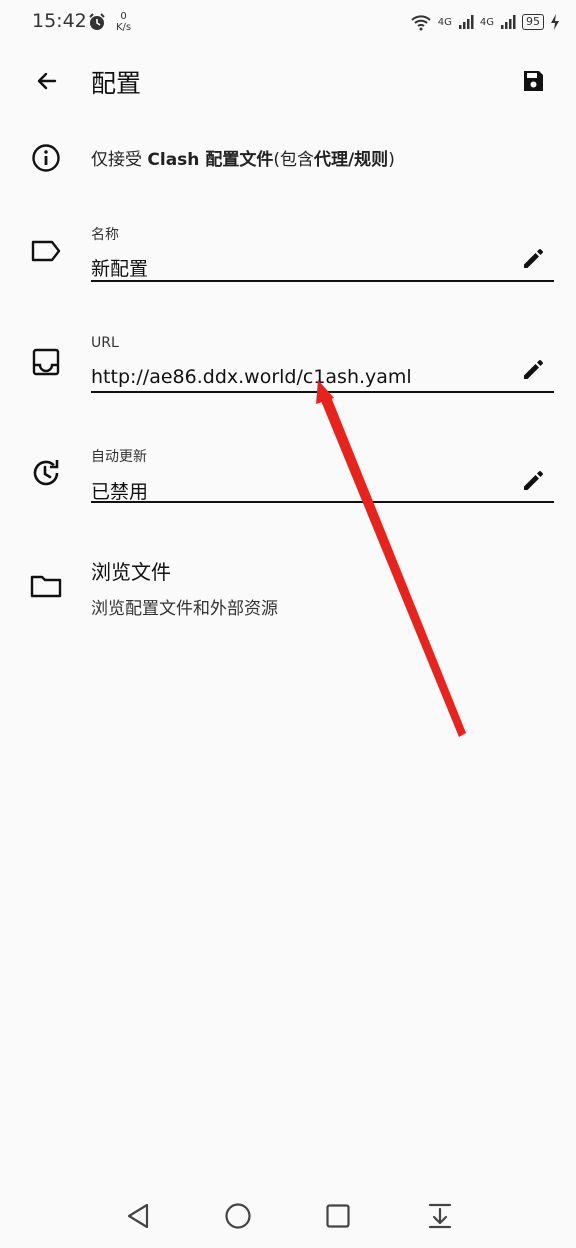 This screenshot has width=576, height=1248. I want to click on square-recents-icon, so click(338, 1216).